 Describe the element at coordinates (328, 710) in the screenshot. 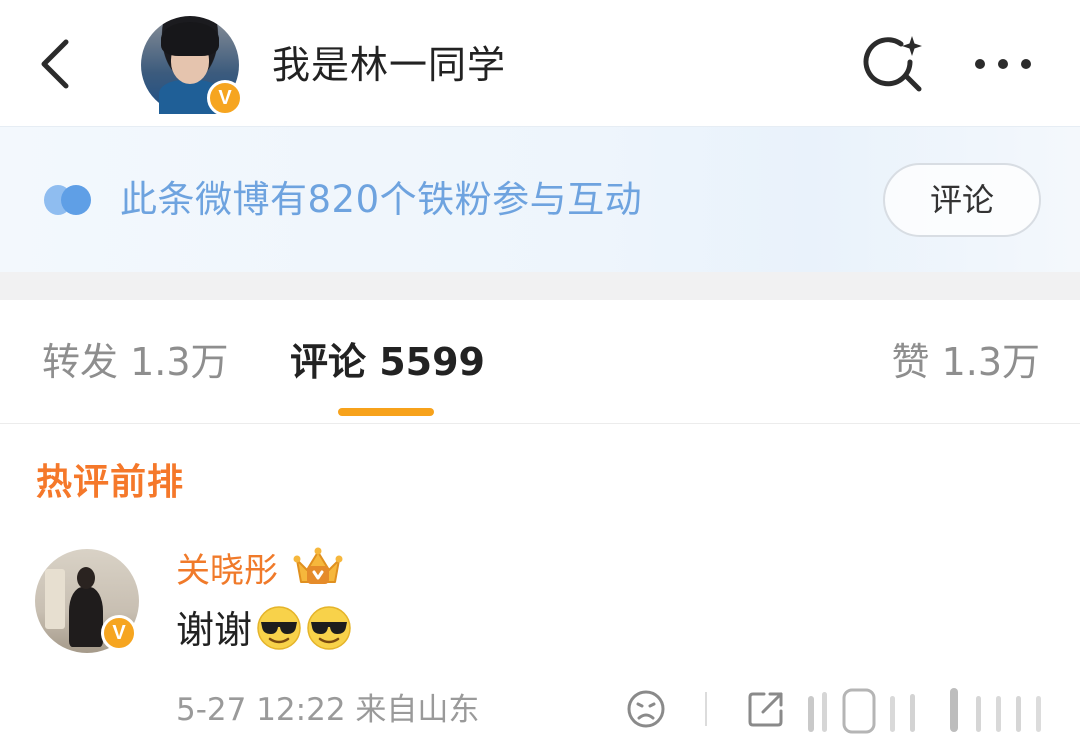

I see `comment-time-location: 5-27 12:22 来自山东` at that location.